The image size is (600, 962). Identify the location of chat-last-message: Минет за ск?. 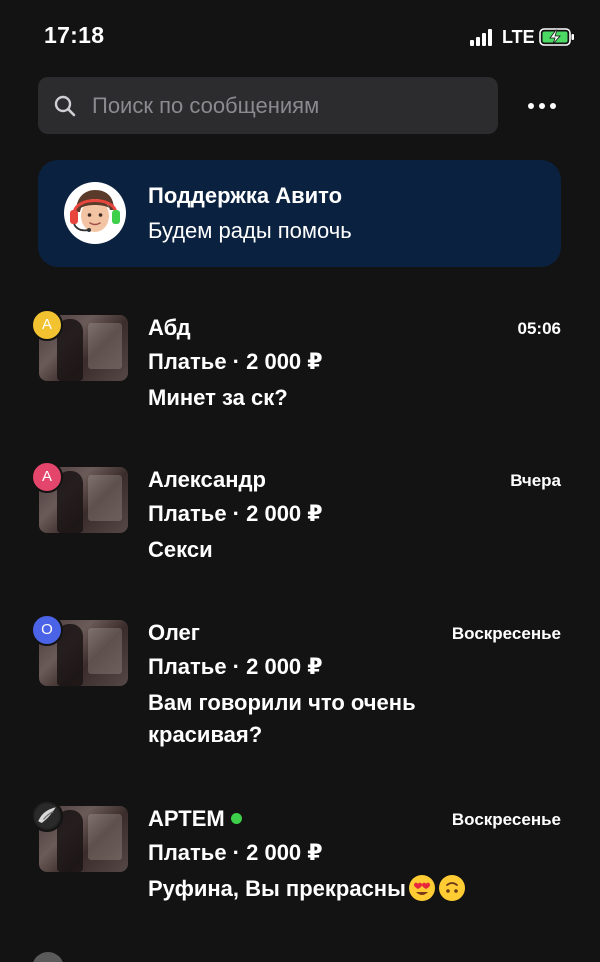
(218, 397).